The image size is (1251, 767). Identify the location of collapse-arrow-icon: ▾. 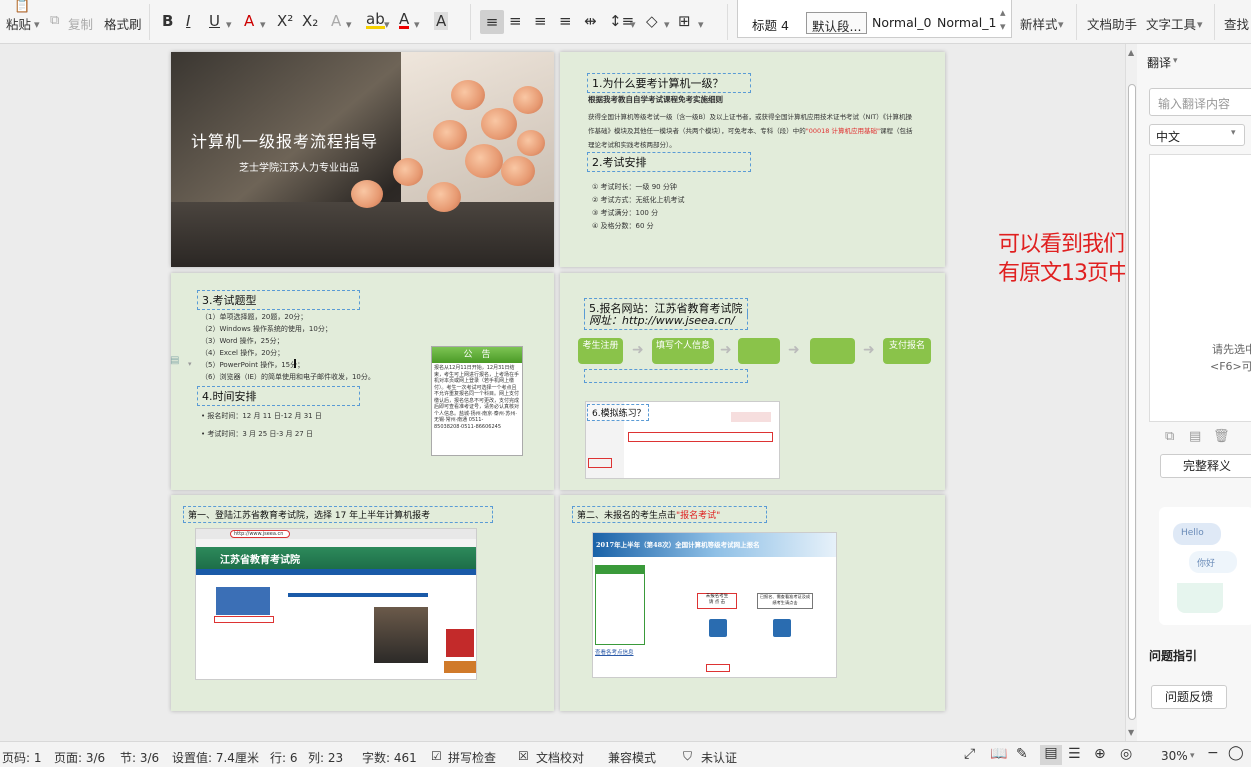
(190, 364).